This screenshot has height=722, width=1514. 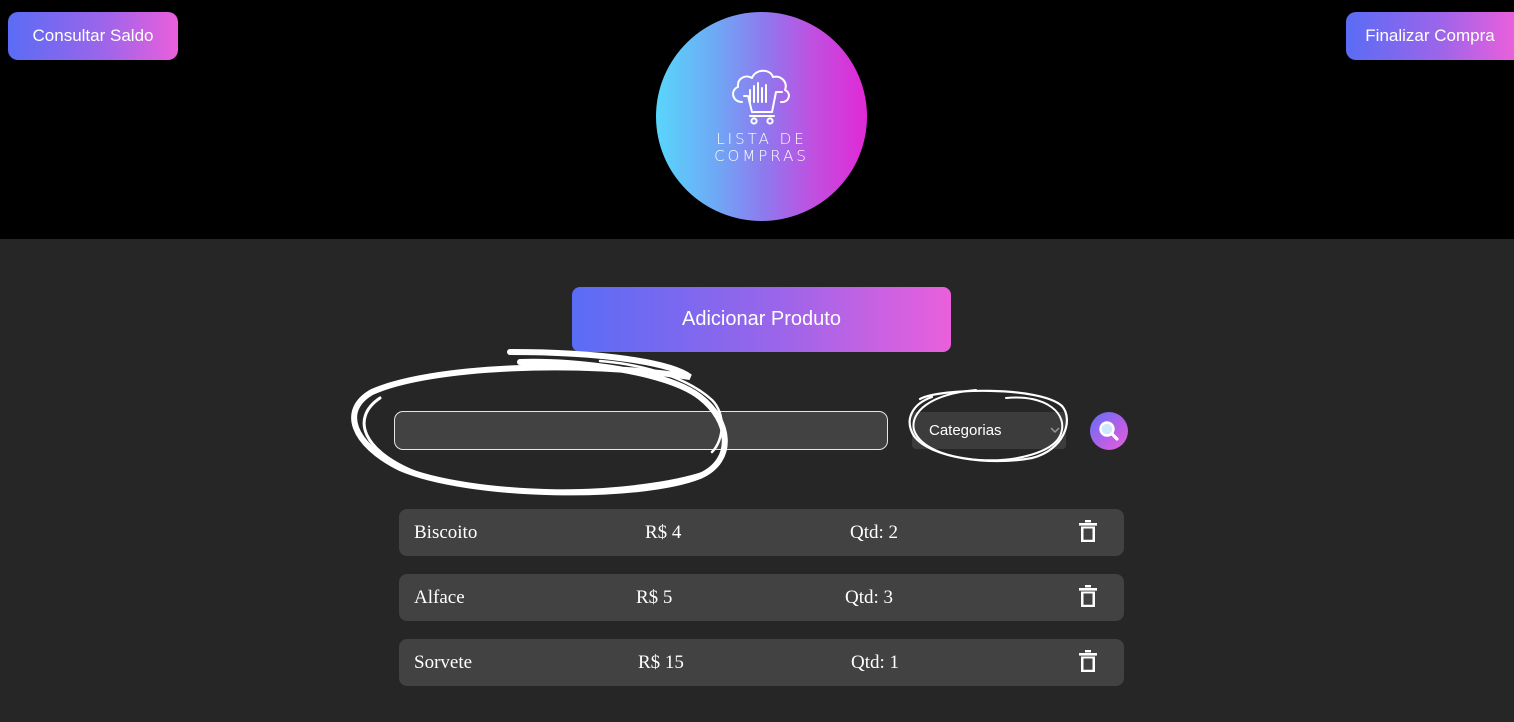 What do you see at coordinates (761, 532) in the screenshot?
I see `list-item: Biscoito R$ 4 Qtd: 2` at bounding box center [761, 532].